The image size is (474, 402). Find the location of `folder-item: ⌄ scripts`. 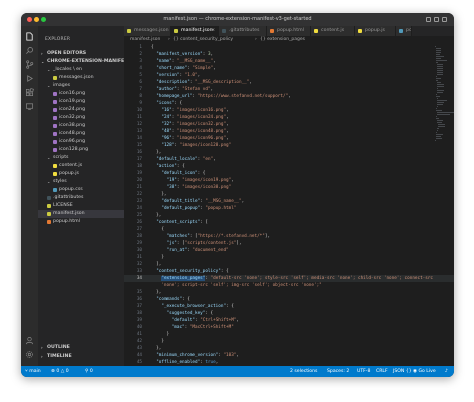

folder-item: ⌄ scripts is located at coordinates (81, 158).